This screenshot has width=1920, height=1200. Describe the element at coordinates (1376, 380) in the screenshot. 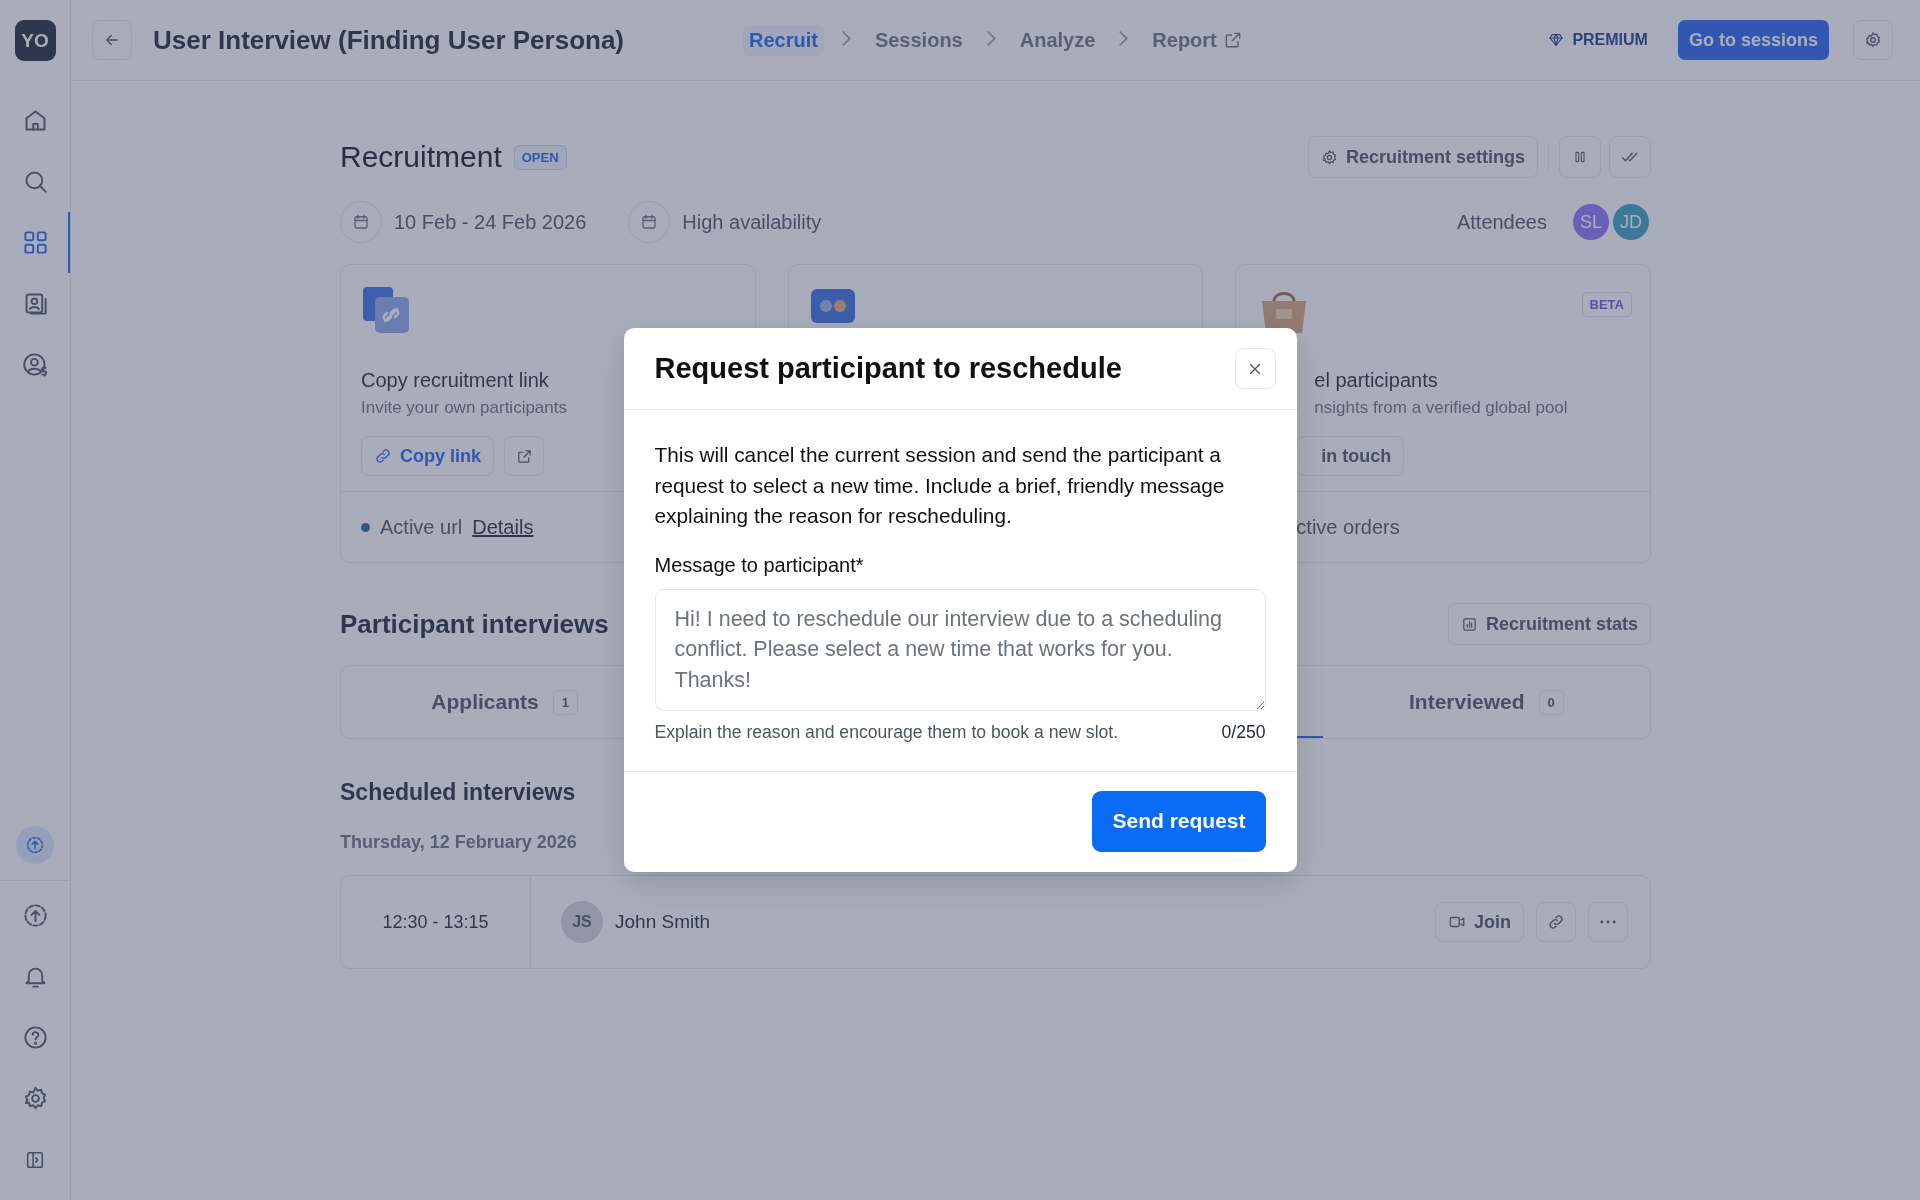

I see `card-title: el participants` at that location.